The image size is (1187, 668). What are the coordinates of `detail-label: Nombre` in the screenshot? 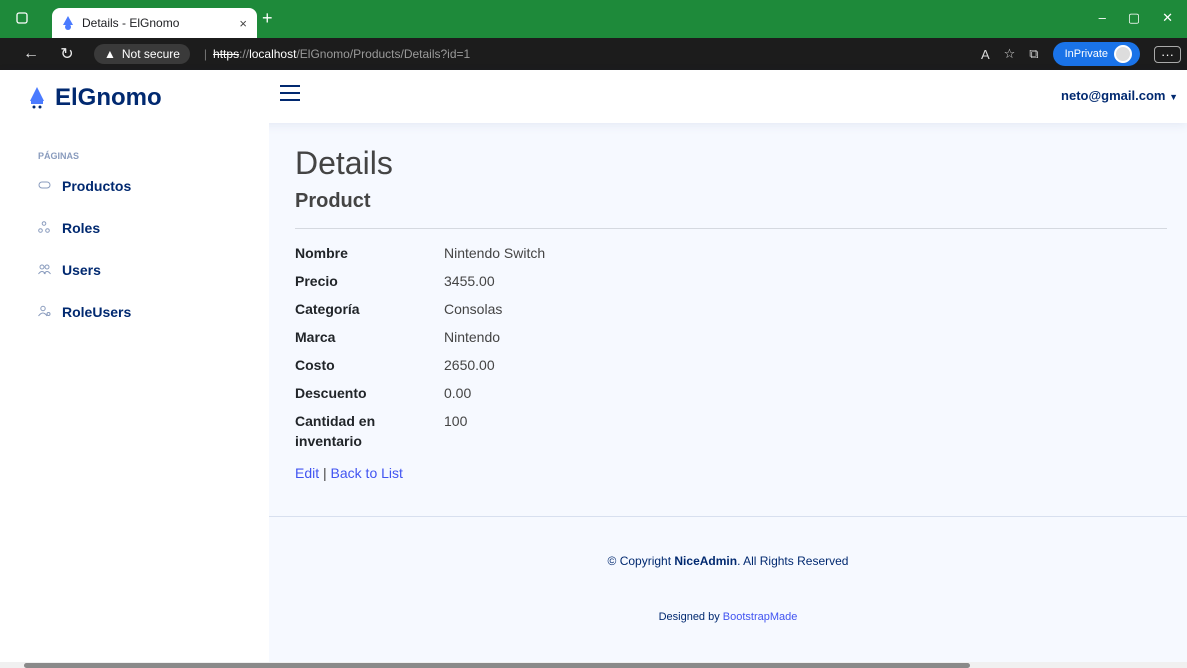 It's located at (321, 253).